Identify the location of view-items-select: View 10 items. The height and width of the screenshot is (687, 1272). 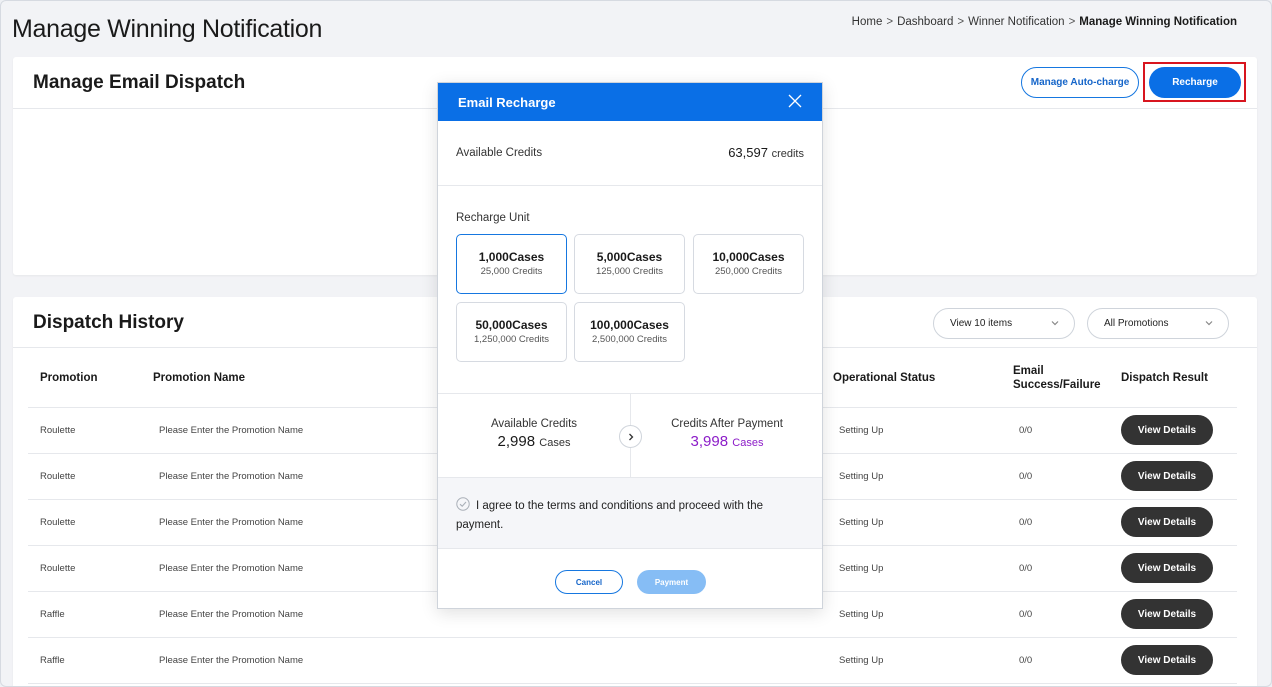
(1004, 323).